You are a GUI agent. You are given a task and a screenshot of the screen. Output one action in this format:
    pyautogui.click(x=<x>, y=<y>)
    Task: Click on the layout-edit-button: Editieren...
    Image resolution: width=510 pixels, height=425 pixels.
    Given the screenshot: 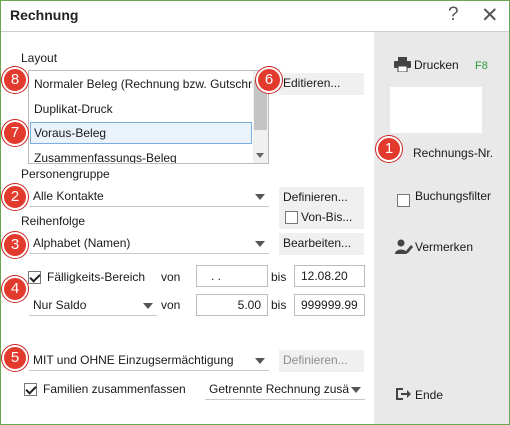 What is the action you would take?
    pyautogui.click(x=321, y=84)
    